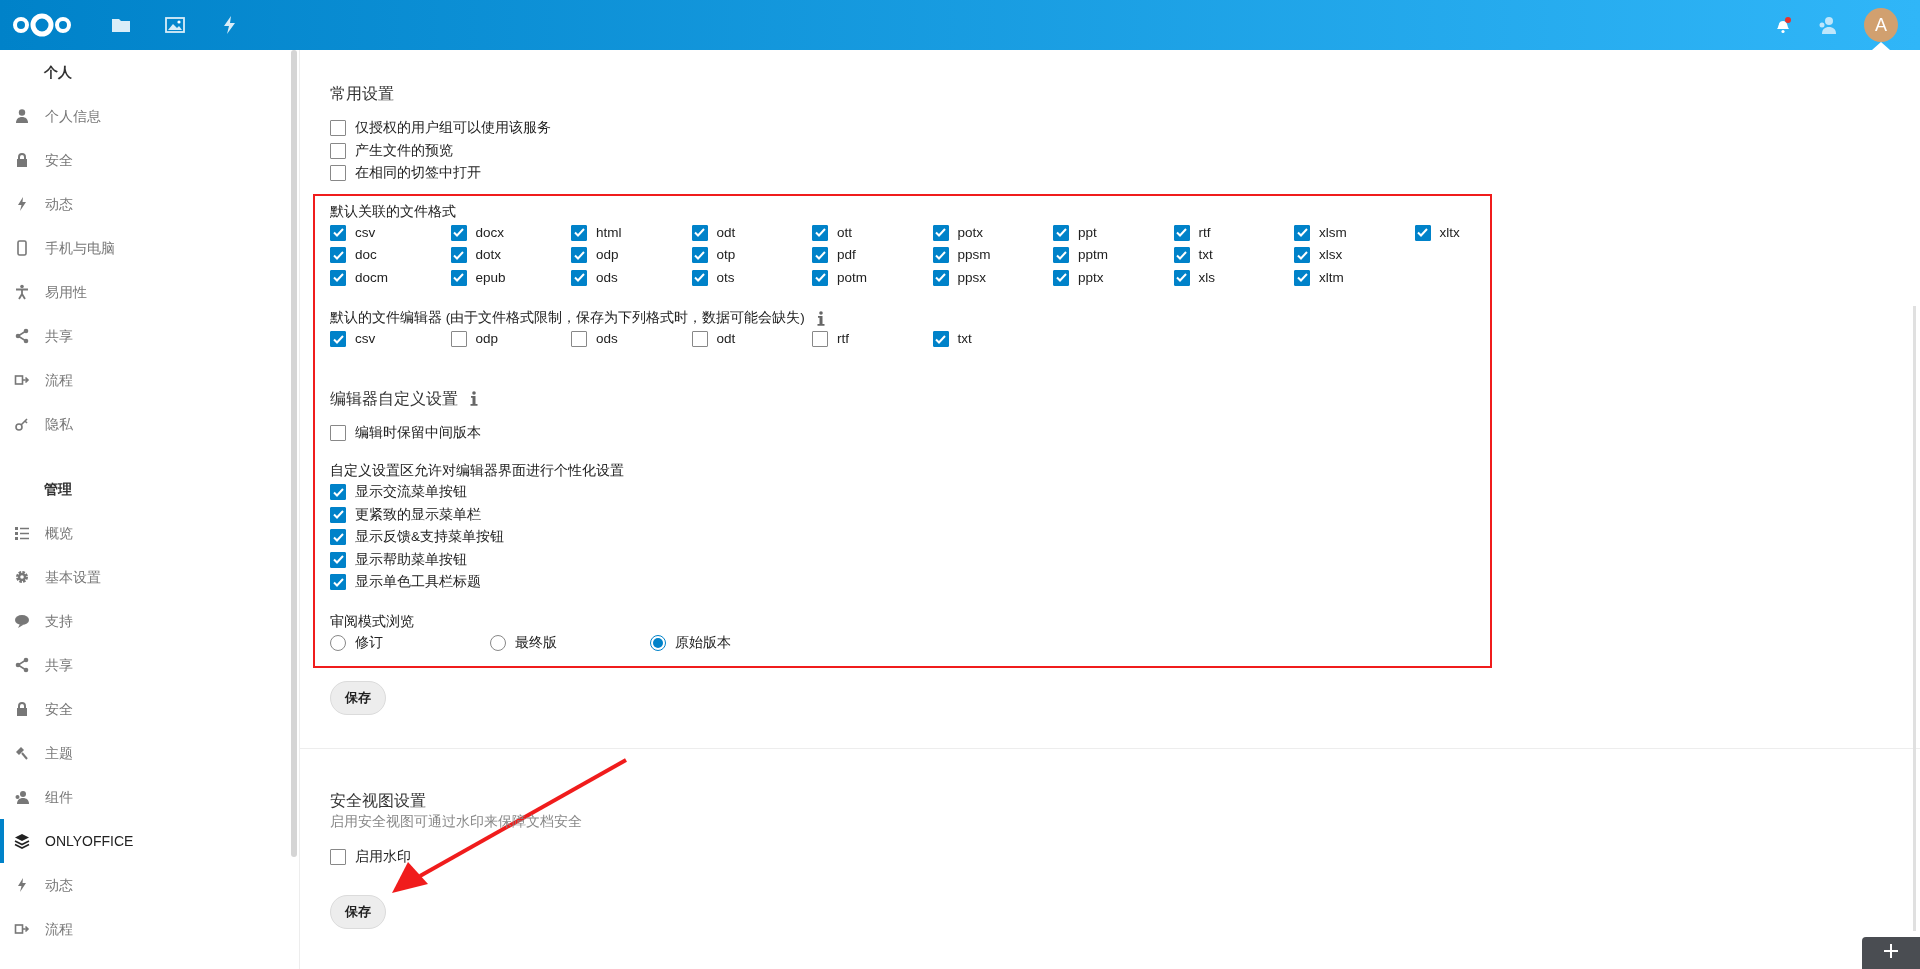 The image size is (1920, 969). What do you see at coordinates (22, 292) in the screenshot?
I see `accessibility-icon` at bounding box center [22, 292].